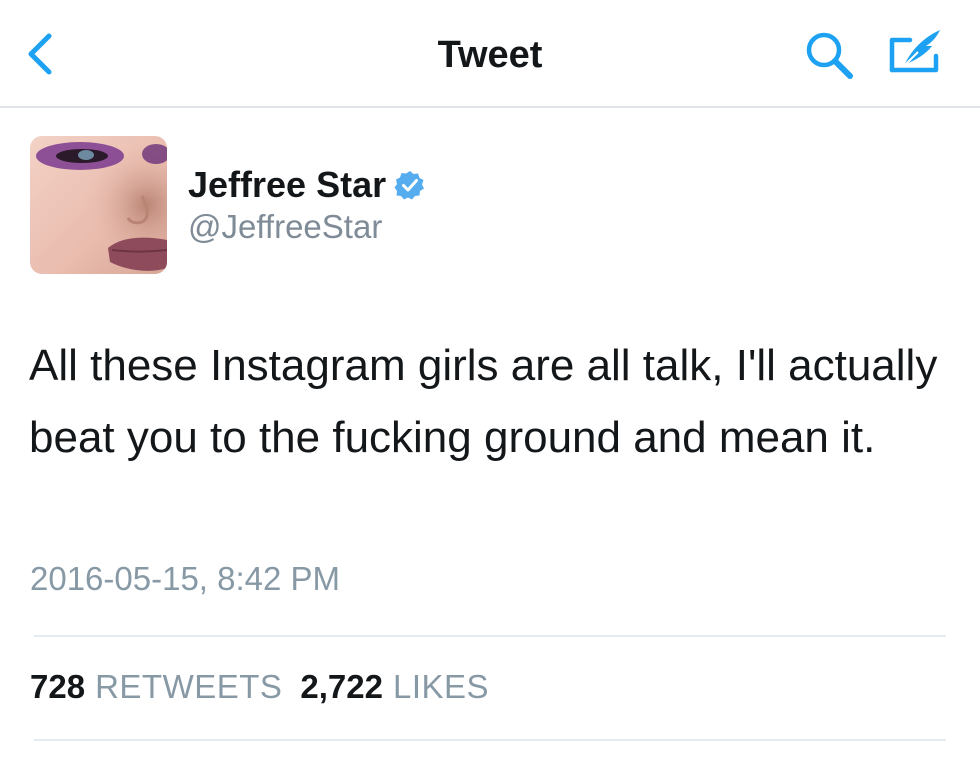 This screenshot has height=766, width=980. I want to click on compose-tweet-button, so click(916, 54).